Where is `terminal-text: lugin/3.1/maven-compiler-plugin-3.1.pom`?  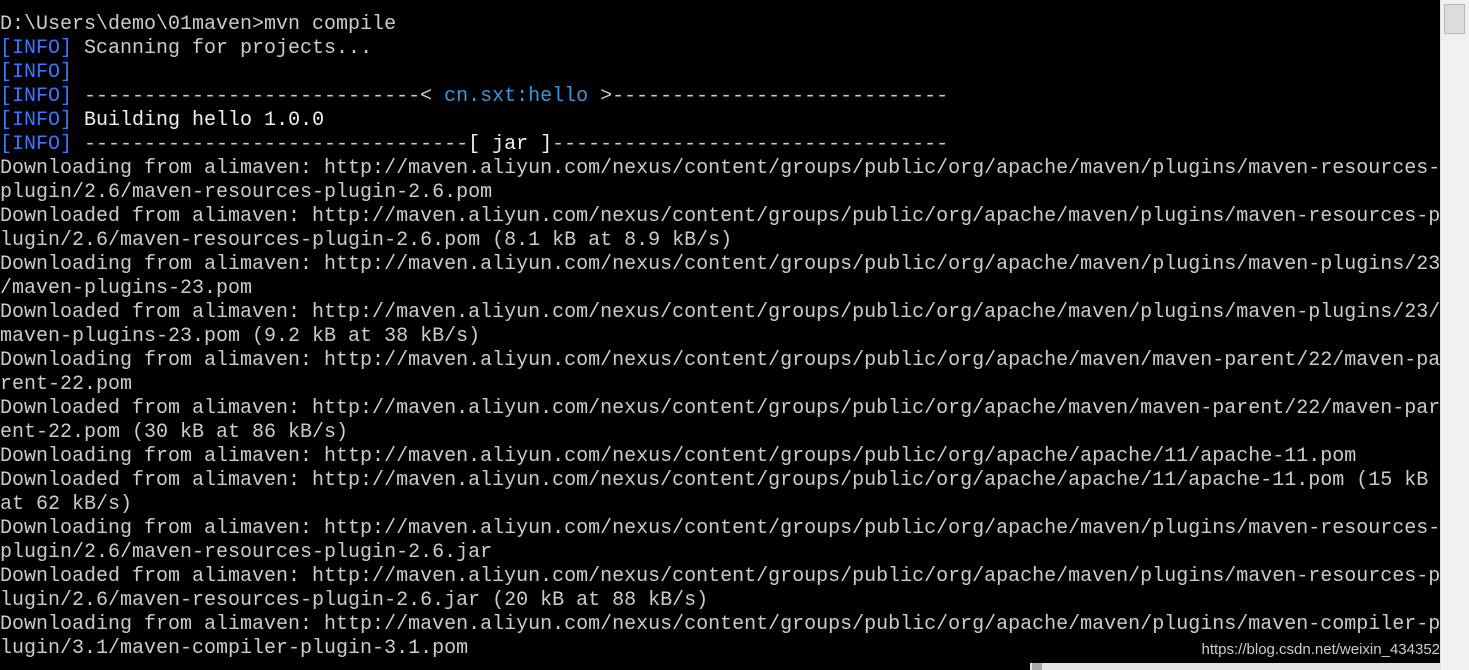 terminal-text: lugin/3.1/maven-compiler-plugin-3.1.pom is located at coordinates (234, 648).